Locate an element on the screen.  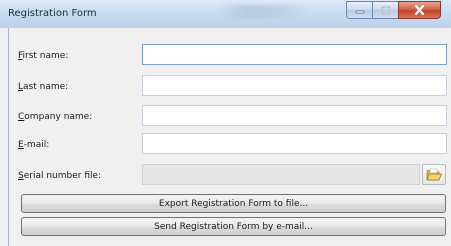
serial-file-label: Serial number file: is located at coordinates (59, 176).